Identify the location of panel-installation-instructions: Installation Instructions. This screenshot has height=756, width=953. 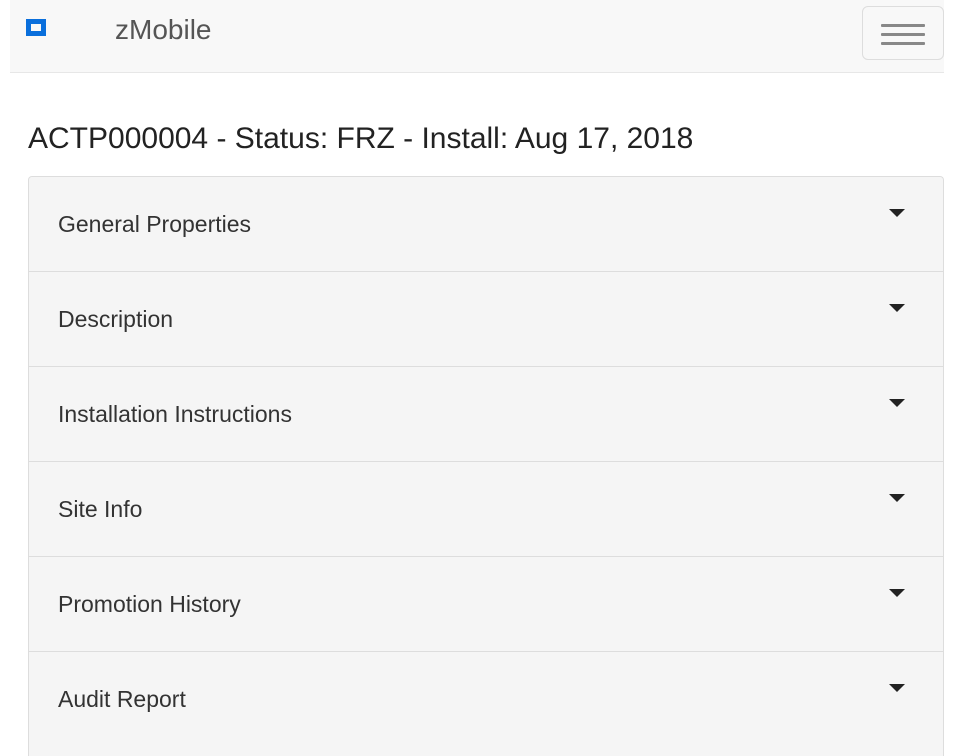
(486, 414).